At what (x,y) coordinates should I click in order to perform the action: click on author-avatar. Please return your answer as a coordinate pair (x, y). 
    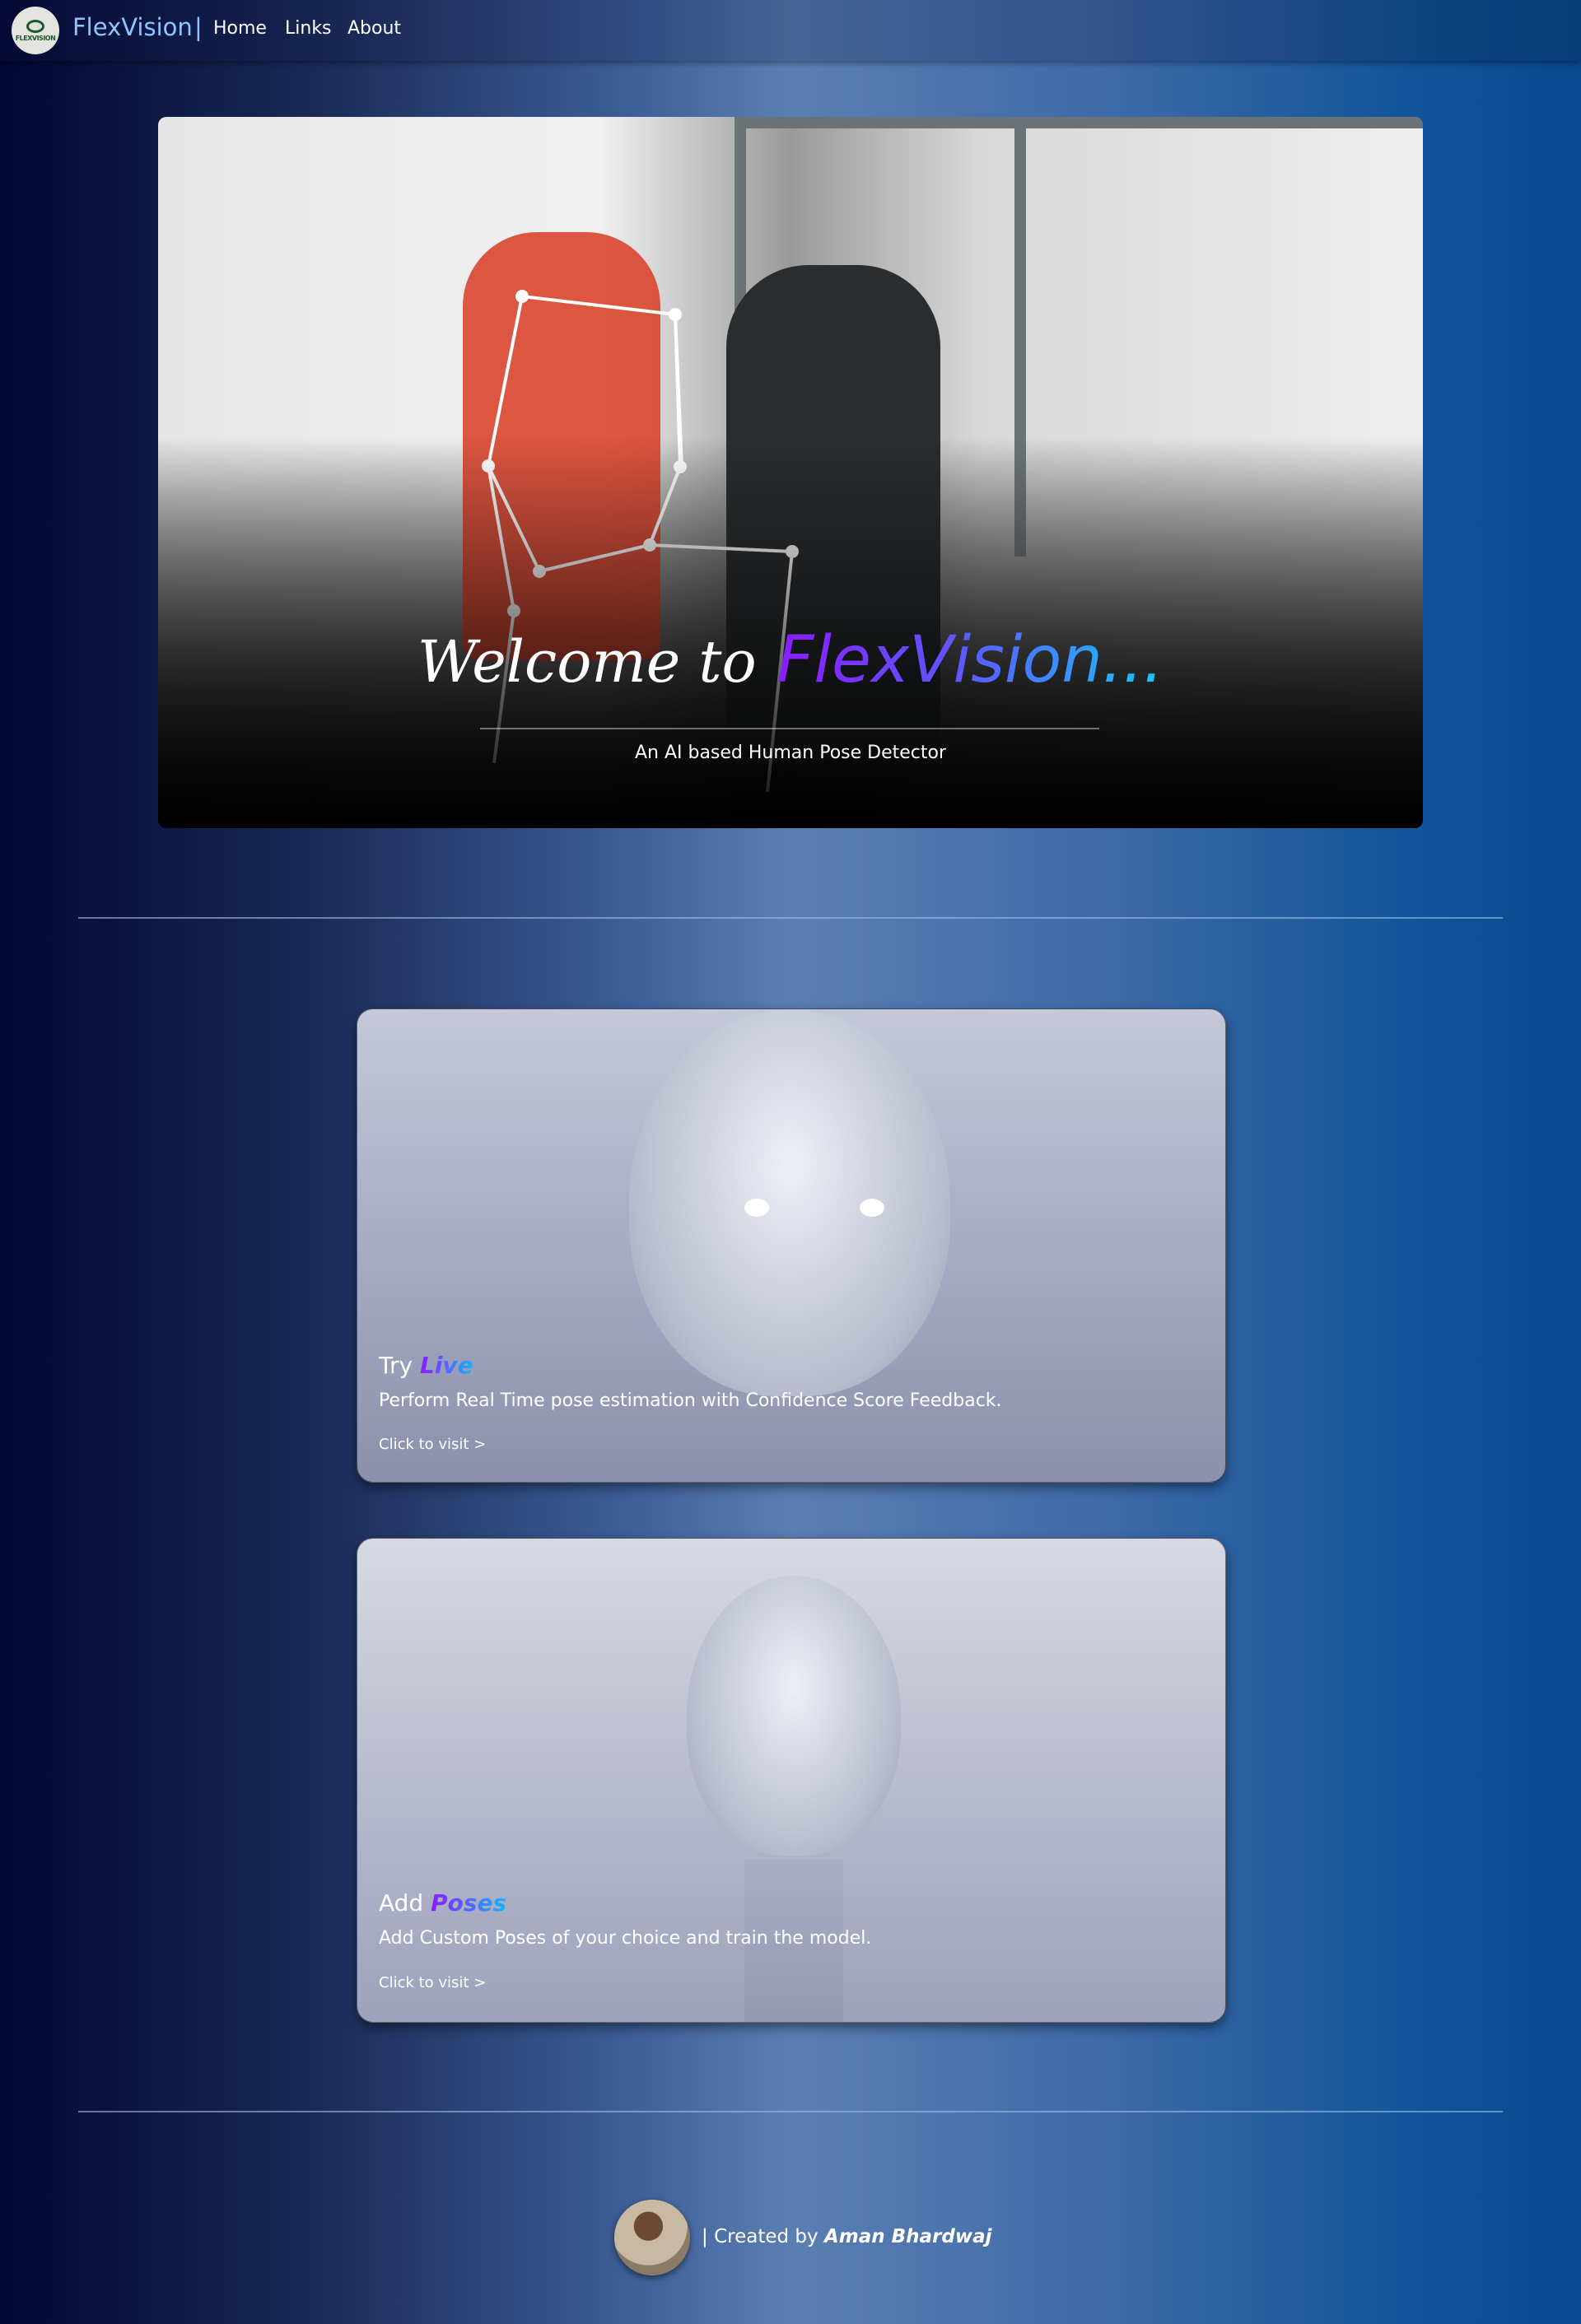
    Looking at the image, I should click on (652, 2238).